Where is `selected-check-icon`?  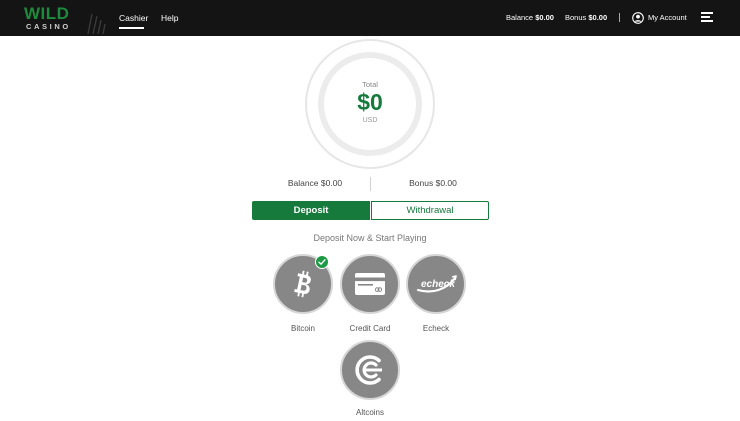 selected-check-icon is located at coordinates (322, 262).